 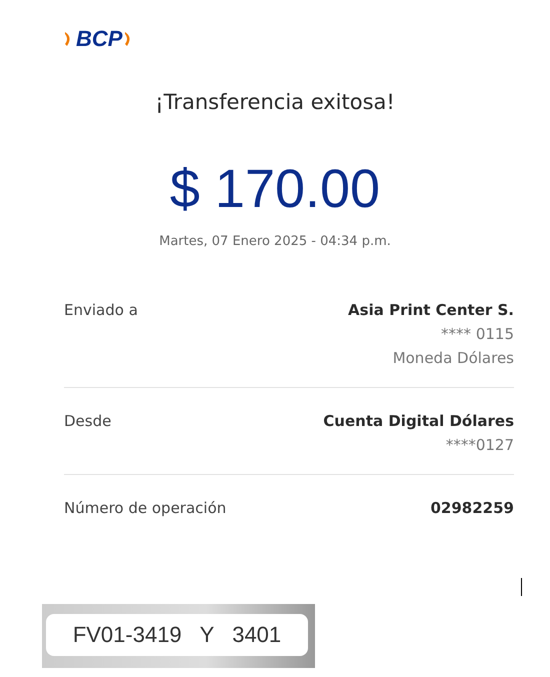 What do you see at coordinates (275, 189) in the screenshot?
I see `amount: $ 170.00` at bounding box center [275, 189].